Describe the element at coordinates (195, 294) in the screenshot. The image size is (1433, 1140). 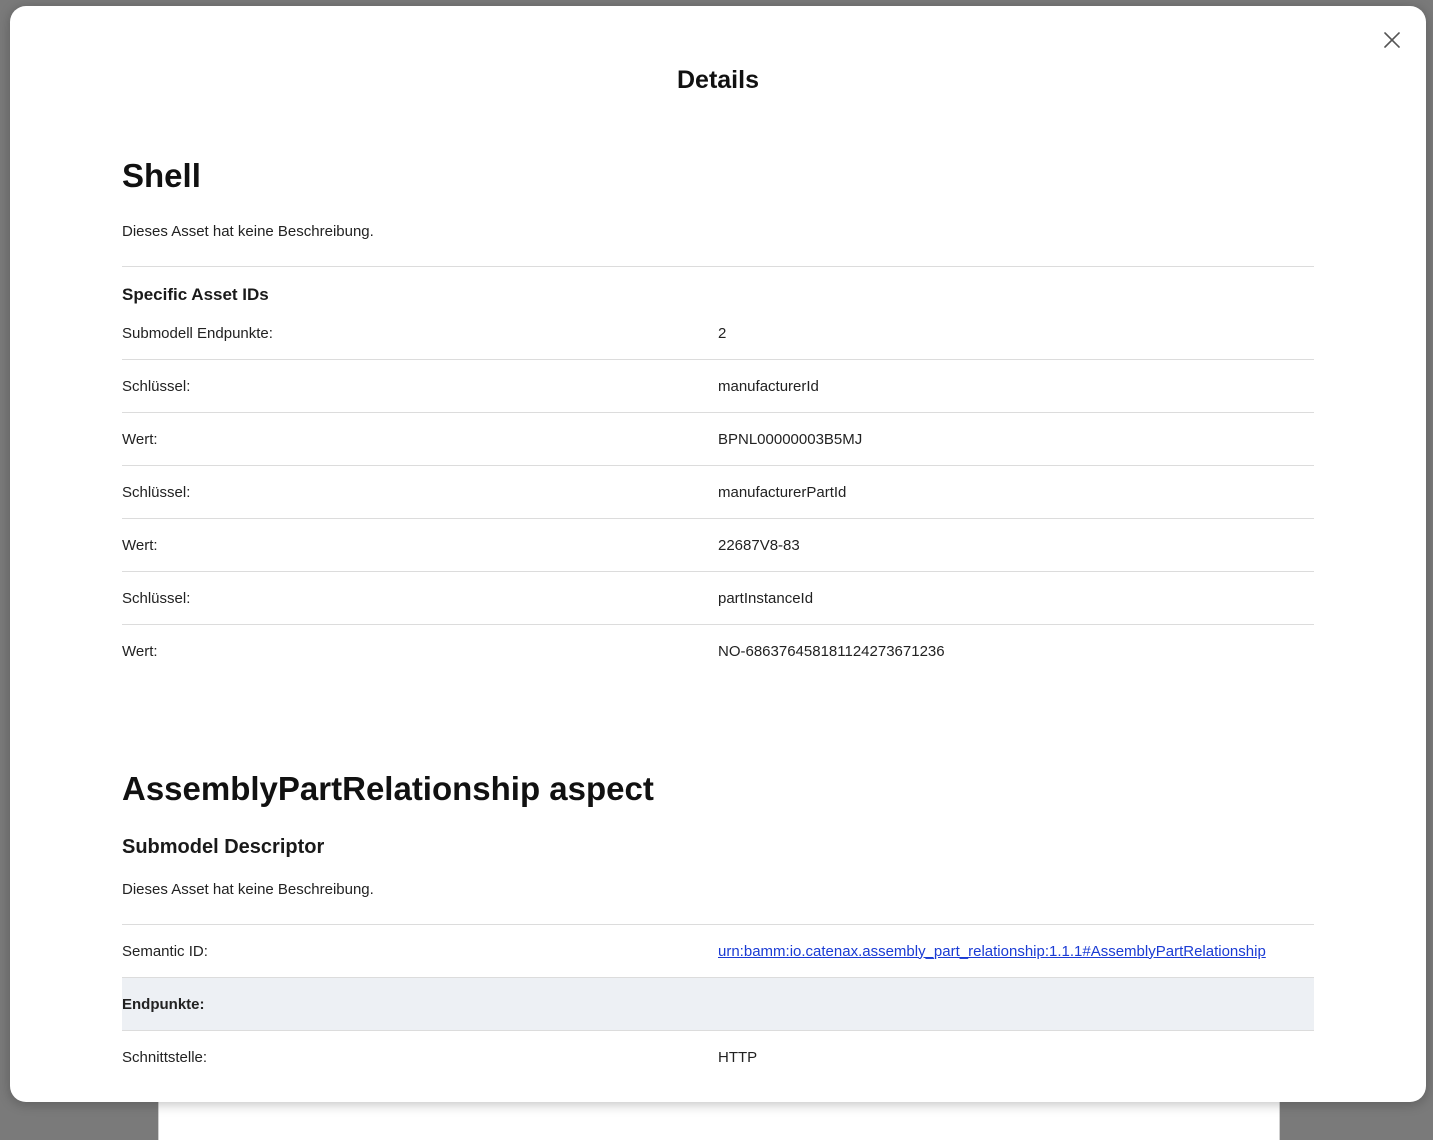
I see `specific-asset-ids-title: Specific Asset IDs` at that location.